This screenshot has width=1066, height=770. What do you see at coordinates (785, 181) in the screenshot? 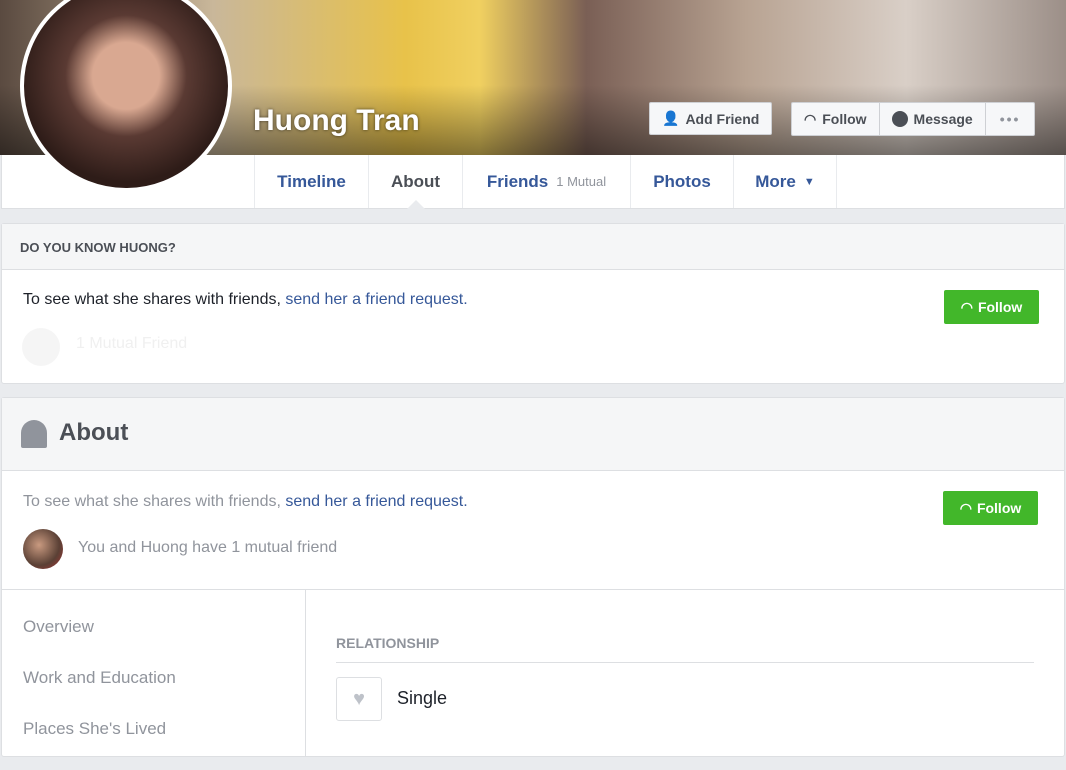
I see `tab-more: More ▼` at bounding box center [785, 181].